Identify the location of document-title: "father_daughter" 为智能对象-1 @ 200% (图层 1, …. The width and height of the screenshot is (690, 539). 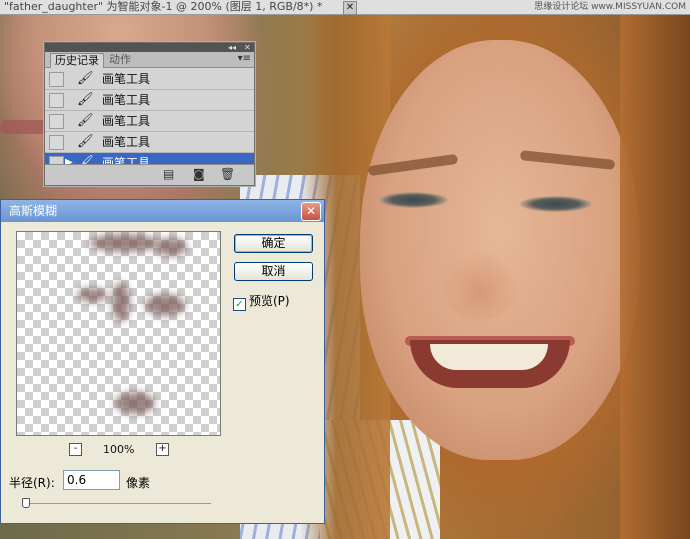
(163, 6).